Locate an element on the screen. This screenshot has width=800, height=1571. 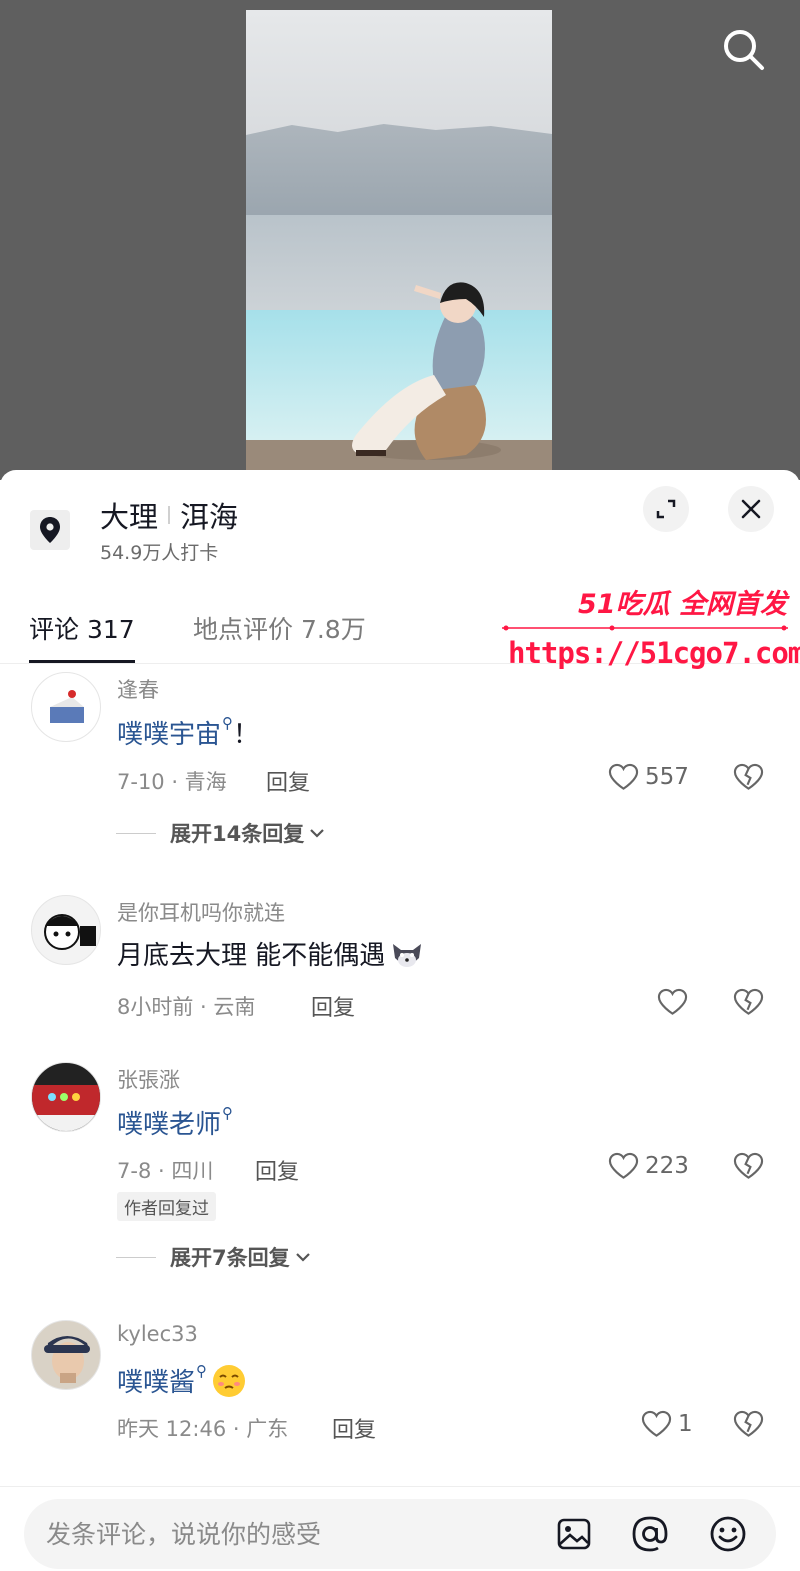
location-place: 洱海 is located at coordinates (209, 517).